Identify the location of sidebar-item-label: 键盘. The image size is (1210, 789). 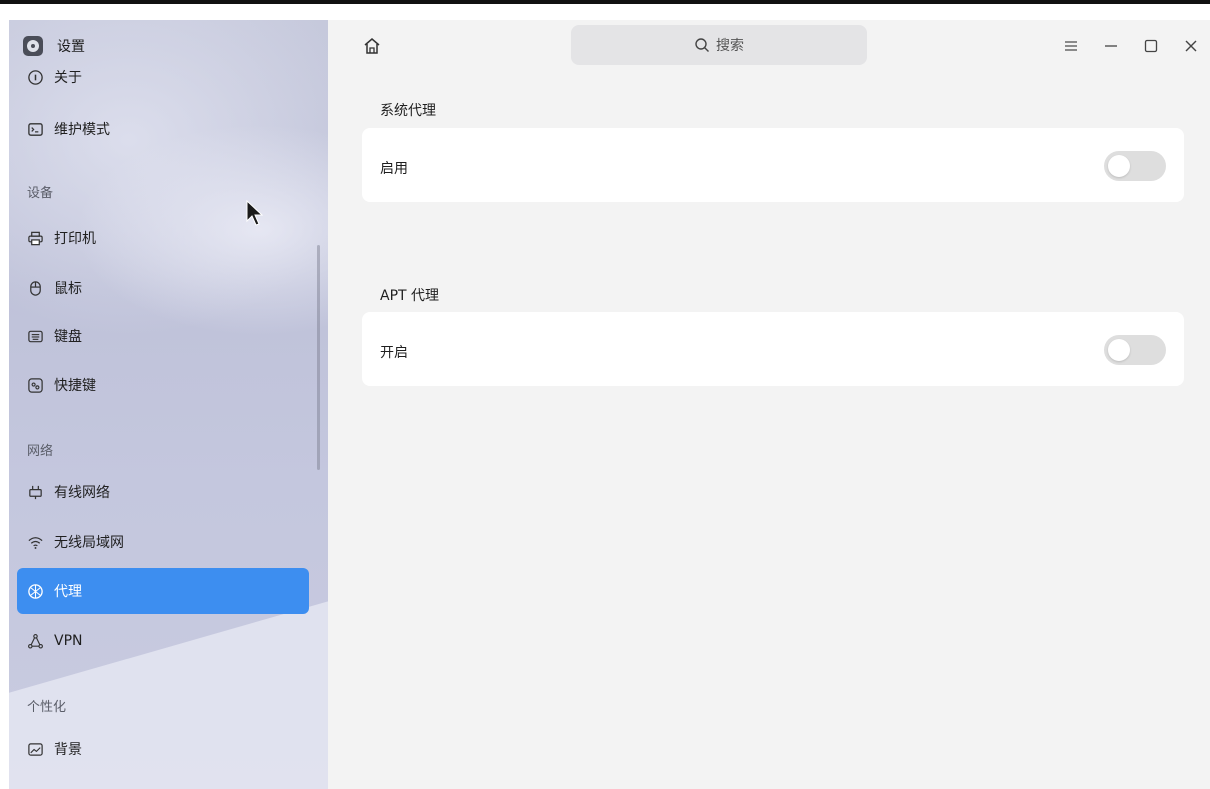
(68, 337).